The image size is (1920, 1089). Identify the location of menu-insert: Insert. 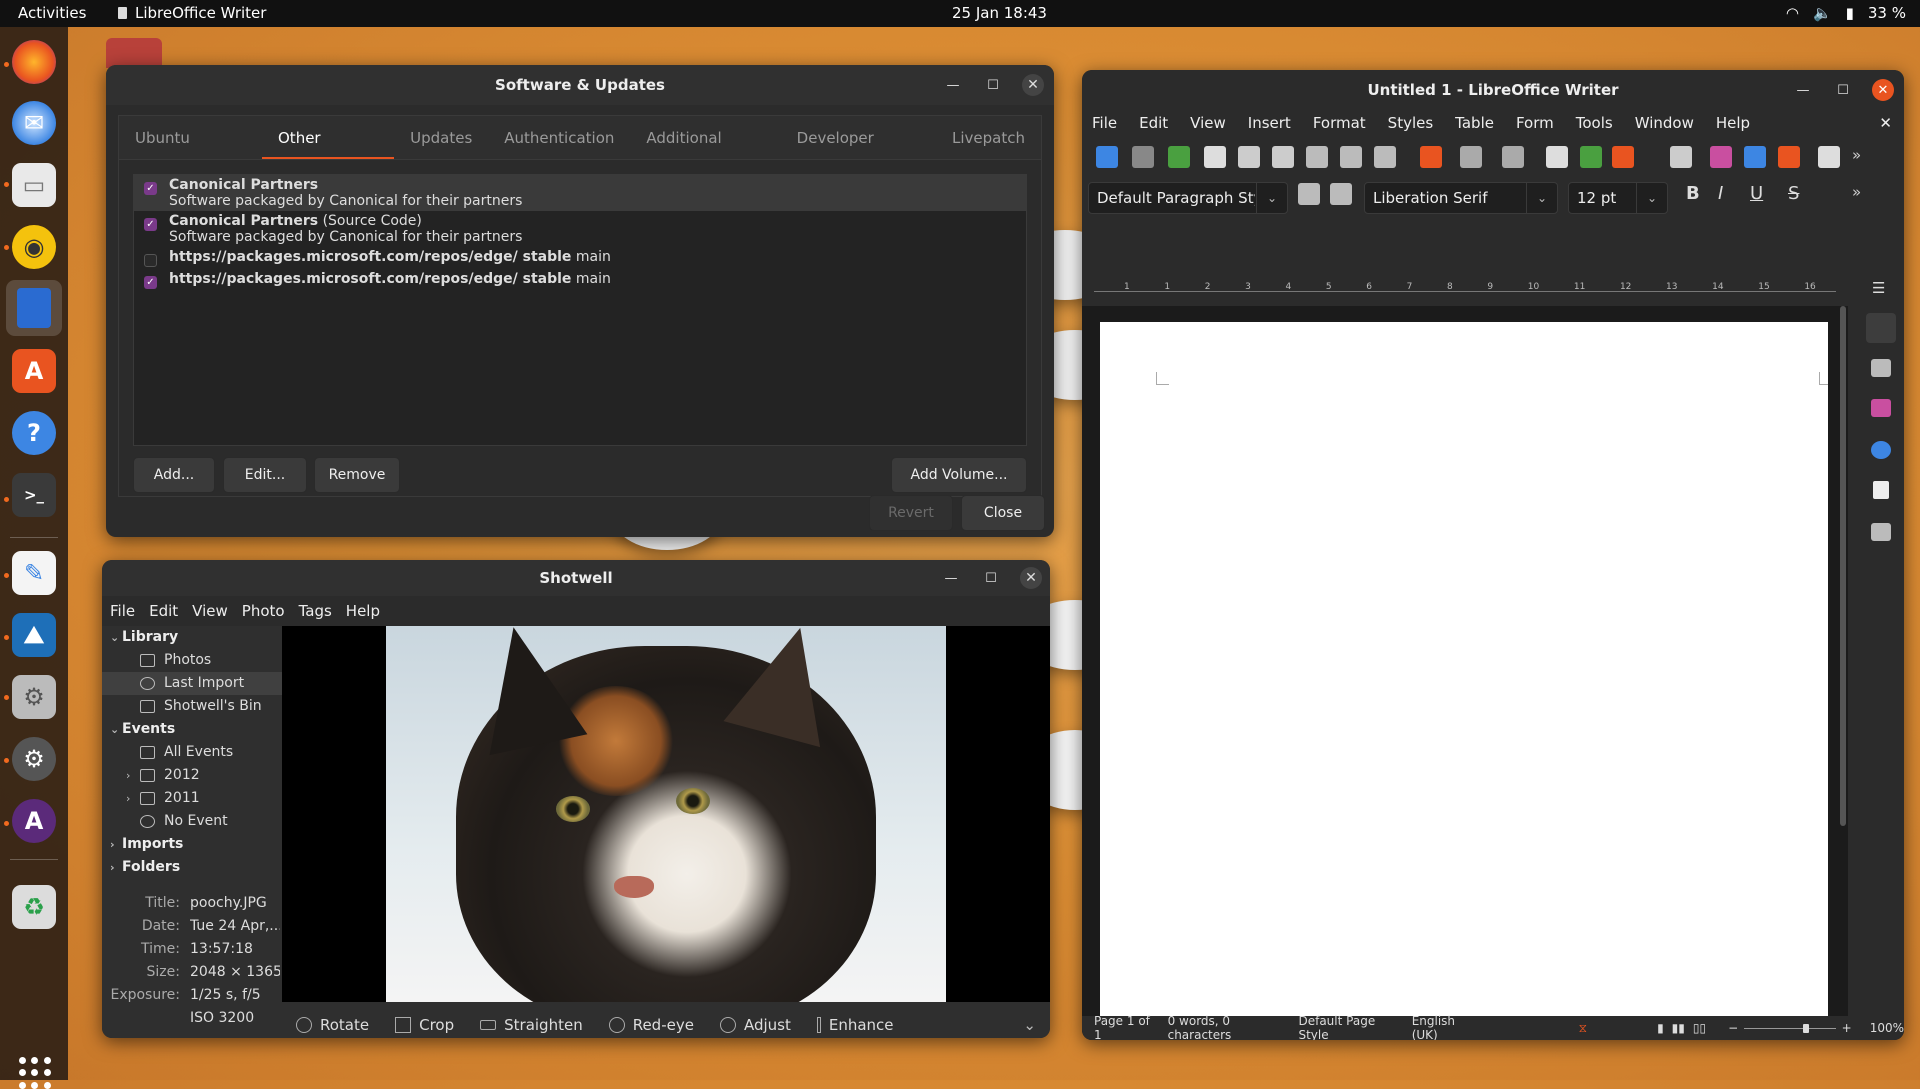
(1269, 123).